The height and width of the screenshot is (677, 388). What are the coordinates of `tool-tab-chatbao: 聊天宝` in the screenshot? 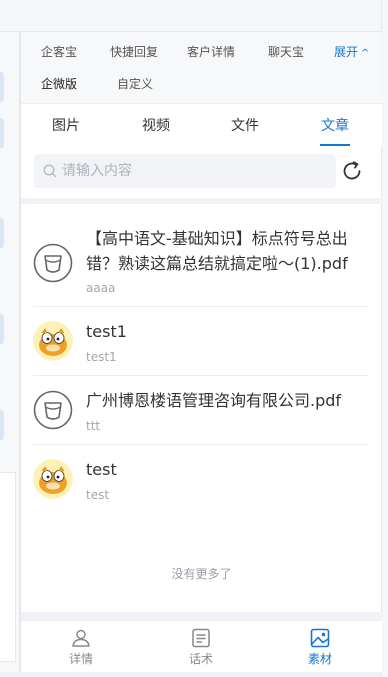 It's located at (286, 52).